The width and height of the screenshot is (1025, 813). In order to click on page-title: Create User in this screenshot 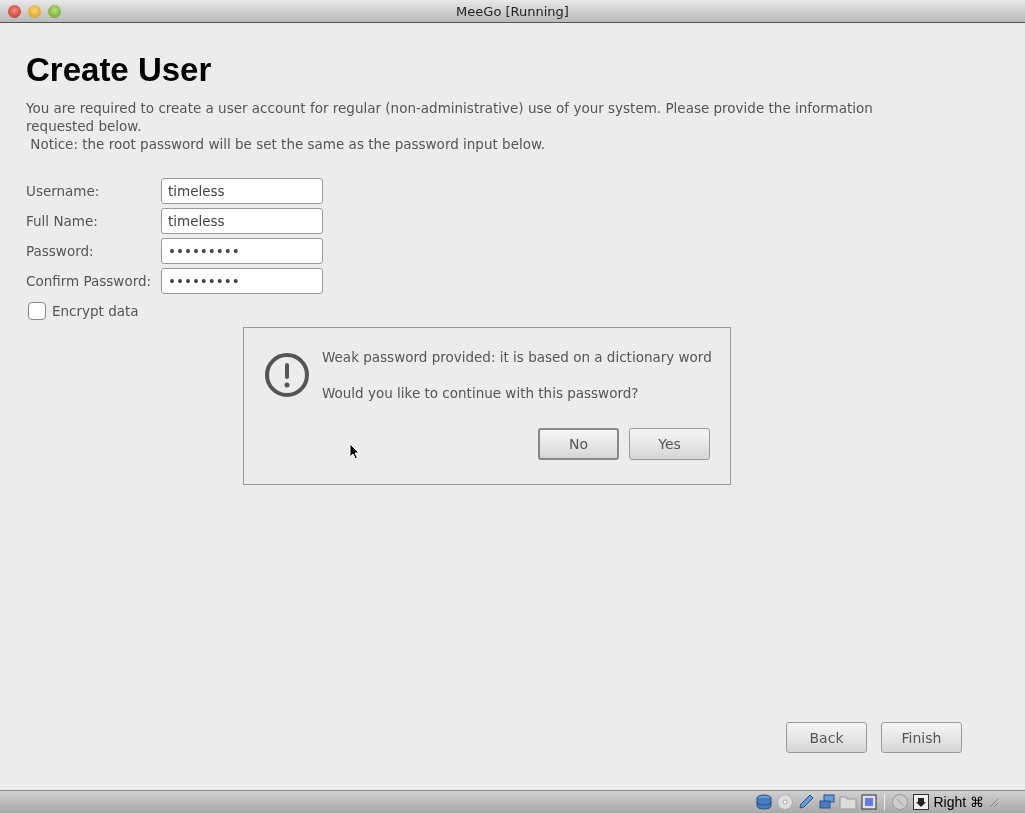, I will do `click(119, 70)`.